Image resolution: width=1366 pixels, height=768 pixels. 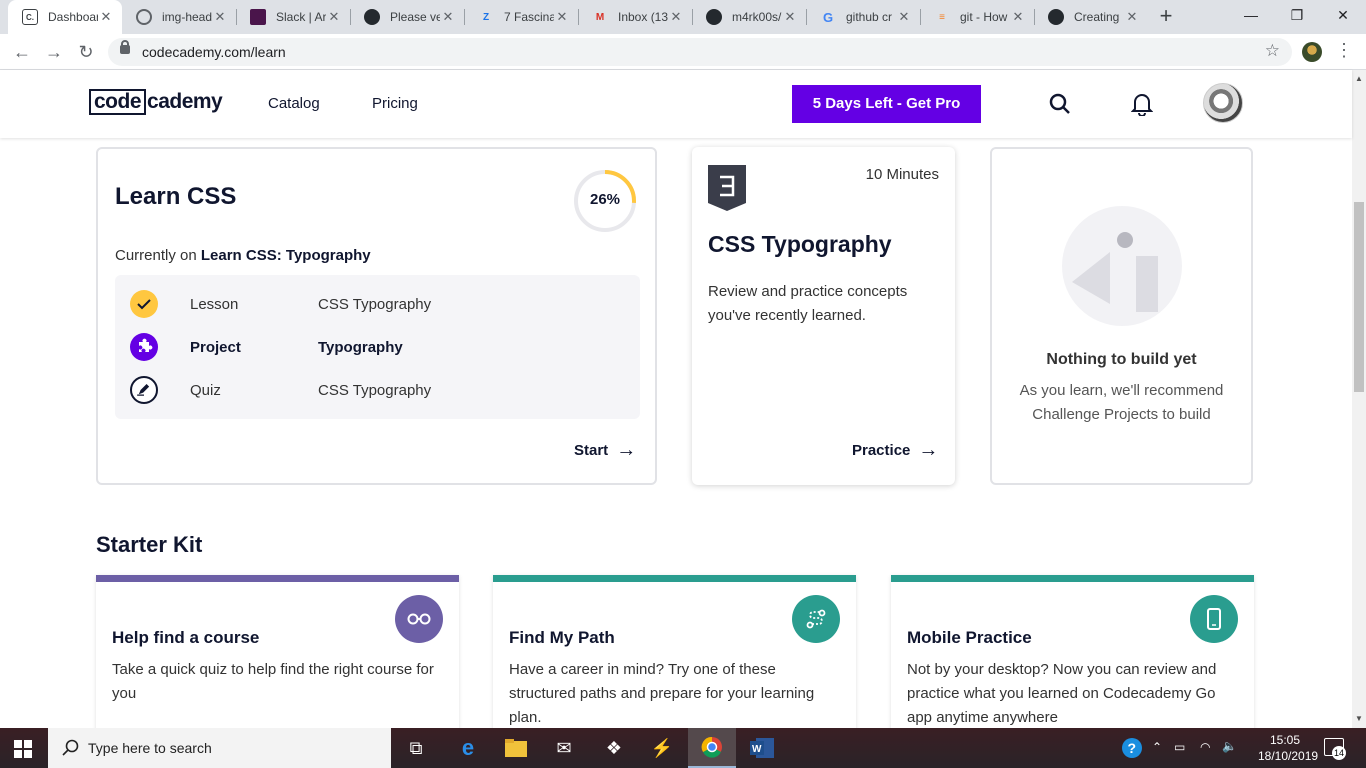 I want to click on glasses-icon, so click(x=419, y=619).